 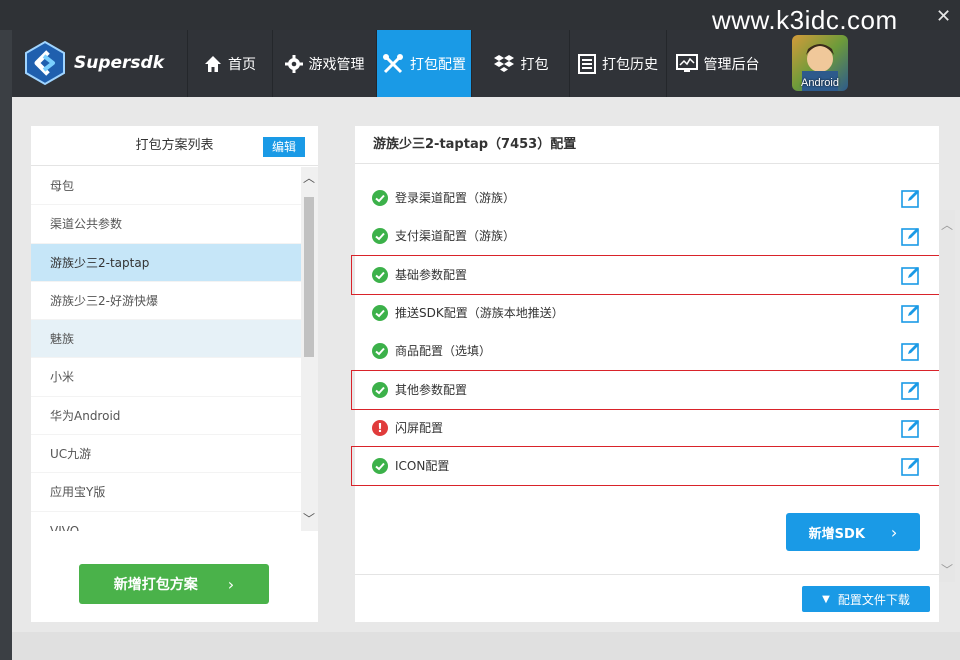 What do you see at coordinates (647, 275) in the screenshot?
I see `config-row: 基础参数配置` at bounding box center [647, 275].